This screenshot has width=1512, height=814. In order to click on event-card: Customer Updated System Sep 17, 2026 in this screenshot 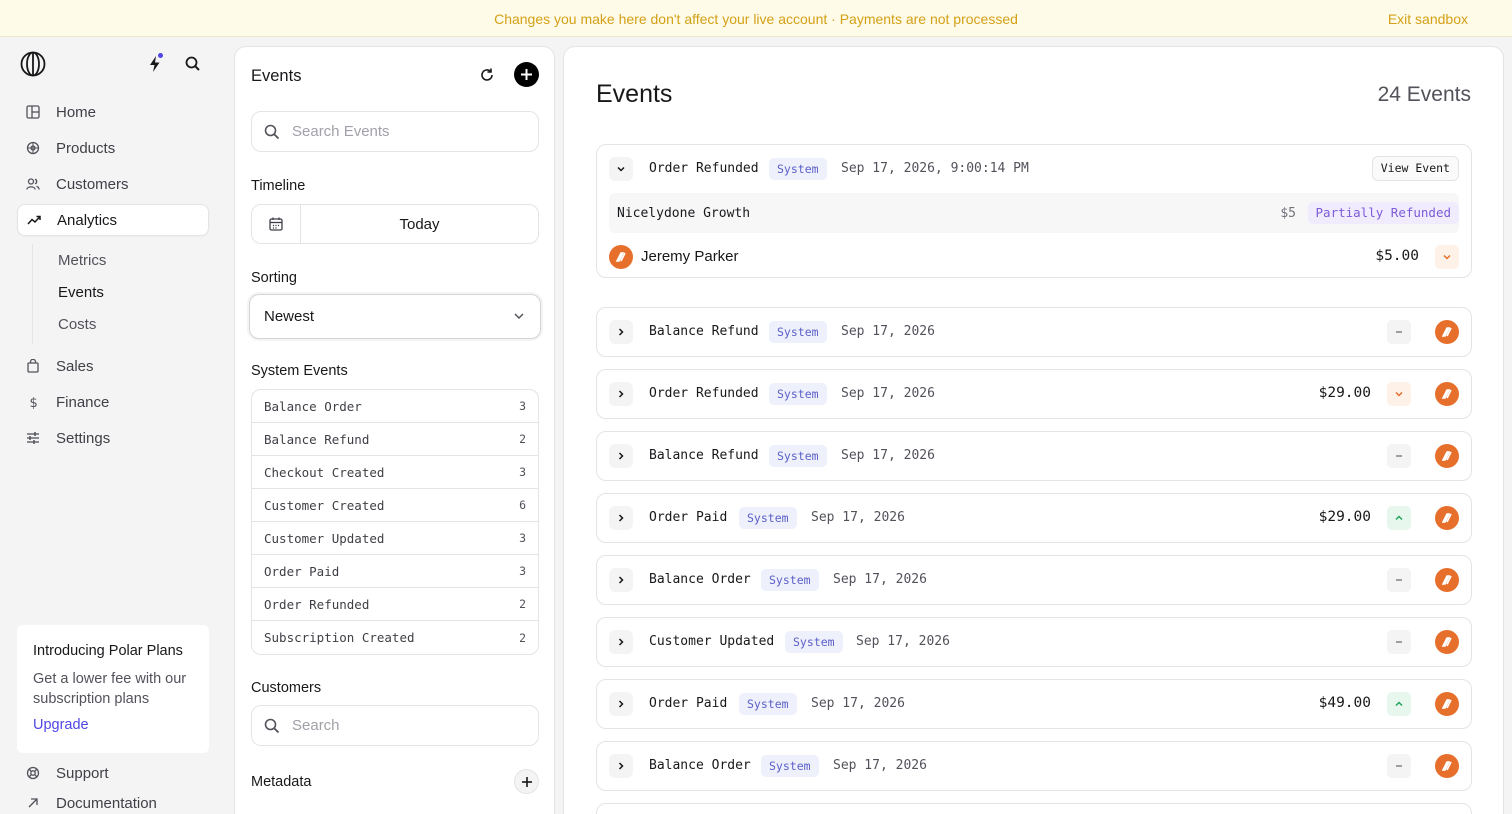, I will do `click(1034, 642)`.